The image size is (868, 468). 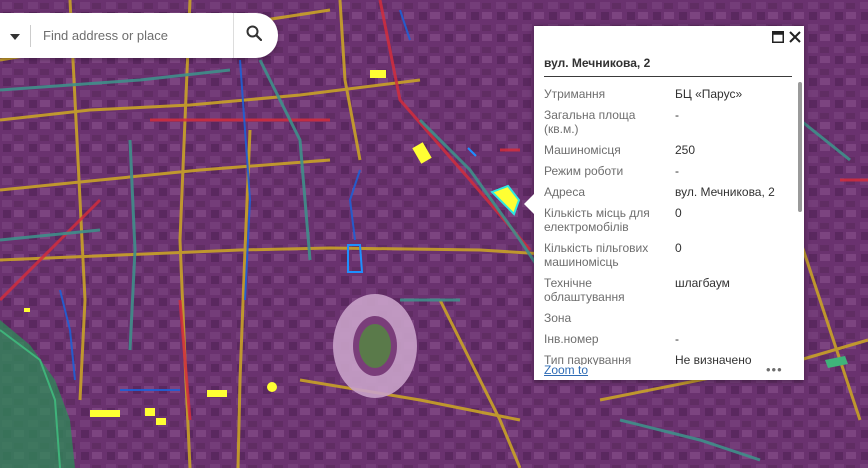 I want to click on attribute-row: Адреса вул. Мечникова, 2, so click(x=668, y=191).